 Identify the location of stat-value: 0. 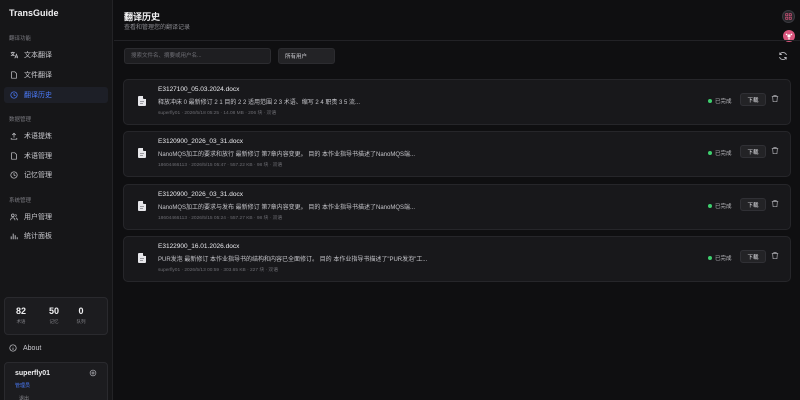
(81, 311).